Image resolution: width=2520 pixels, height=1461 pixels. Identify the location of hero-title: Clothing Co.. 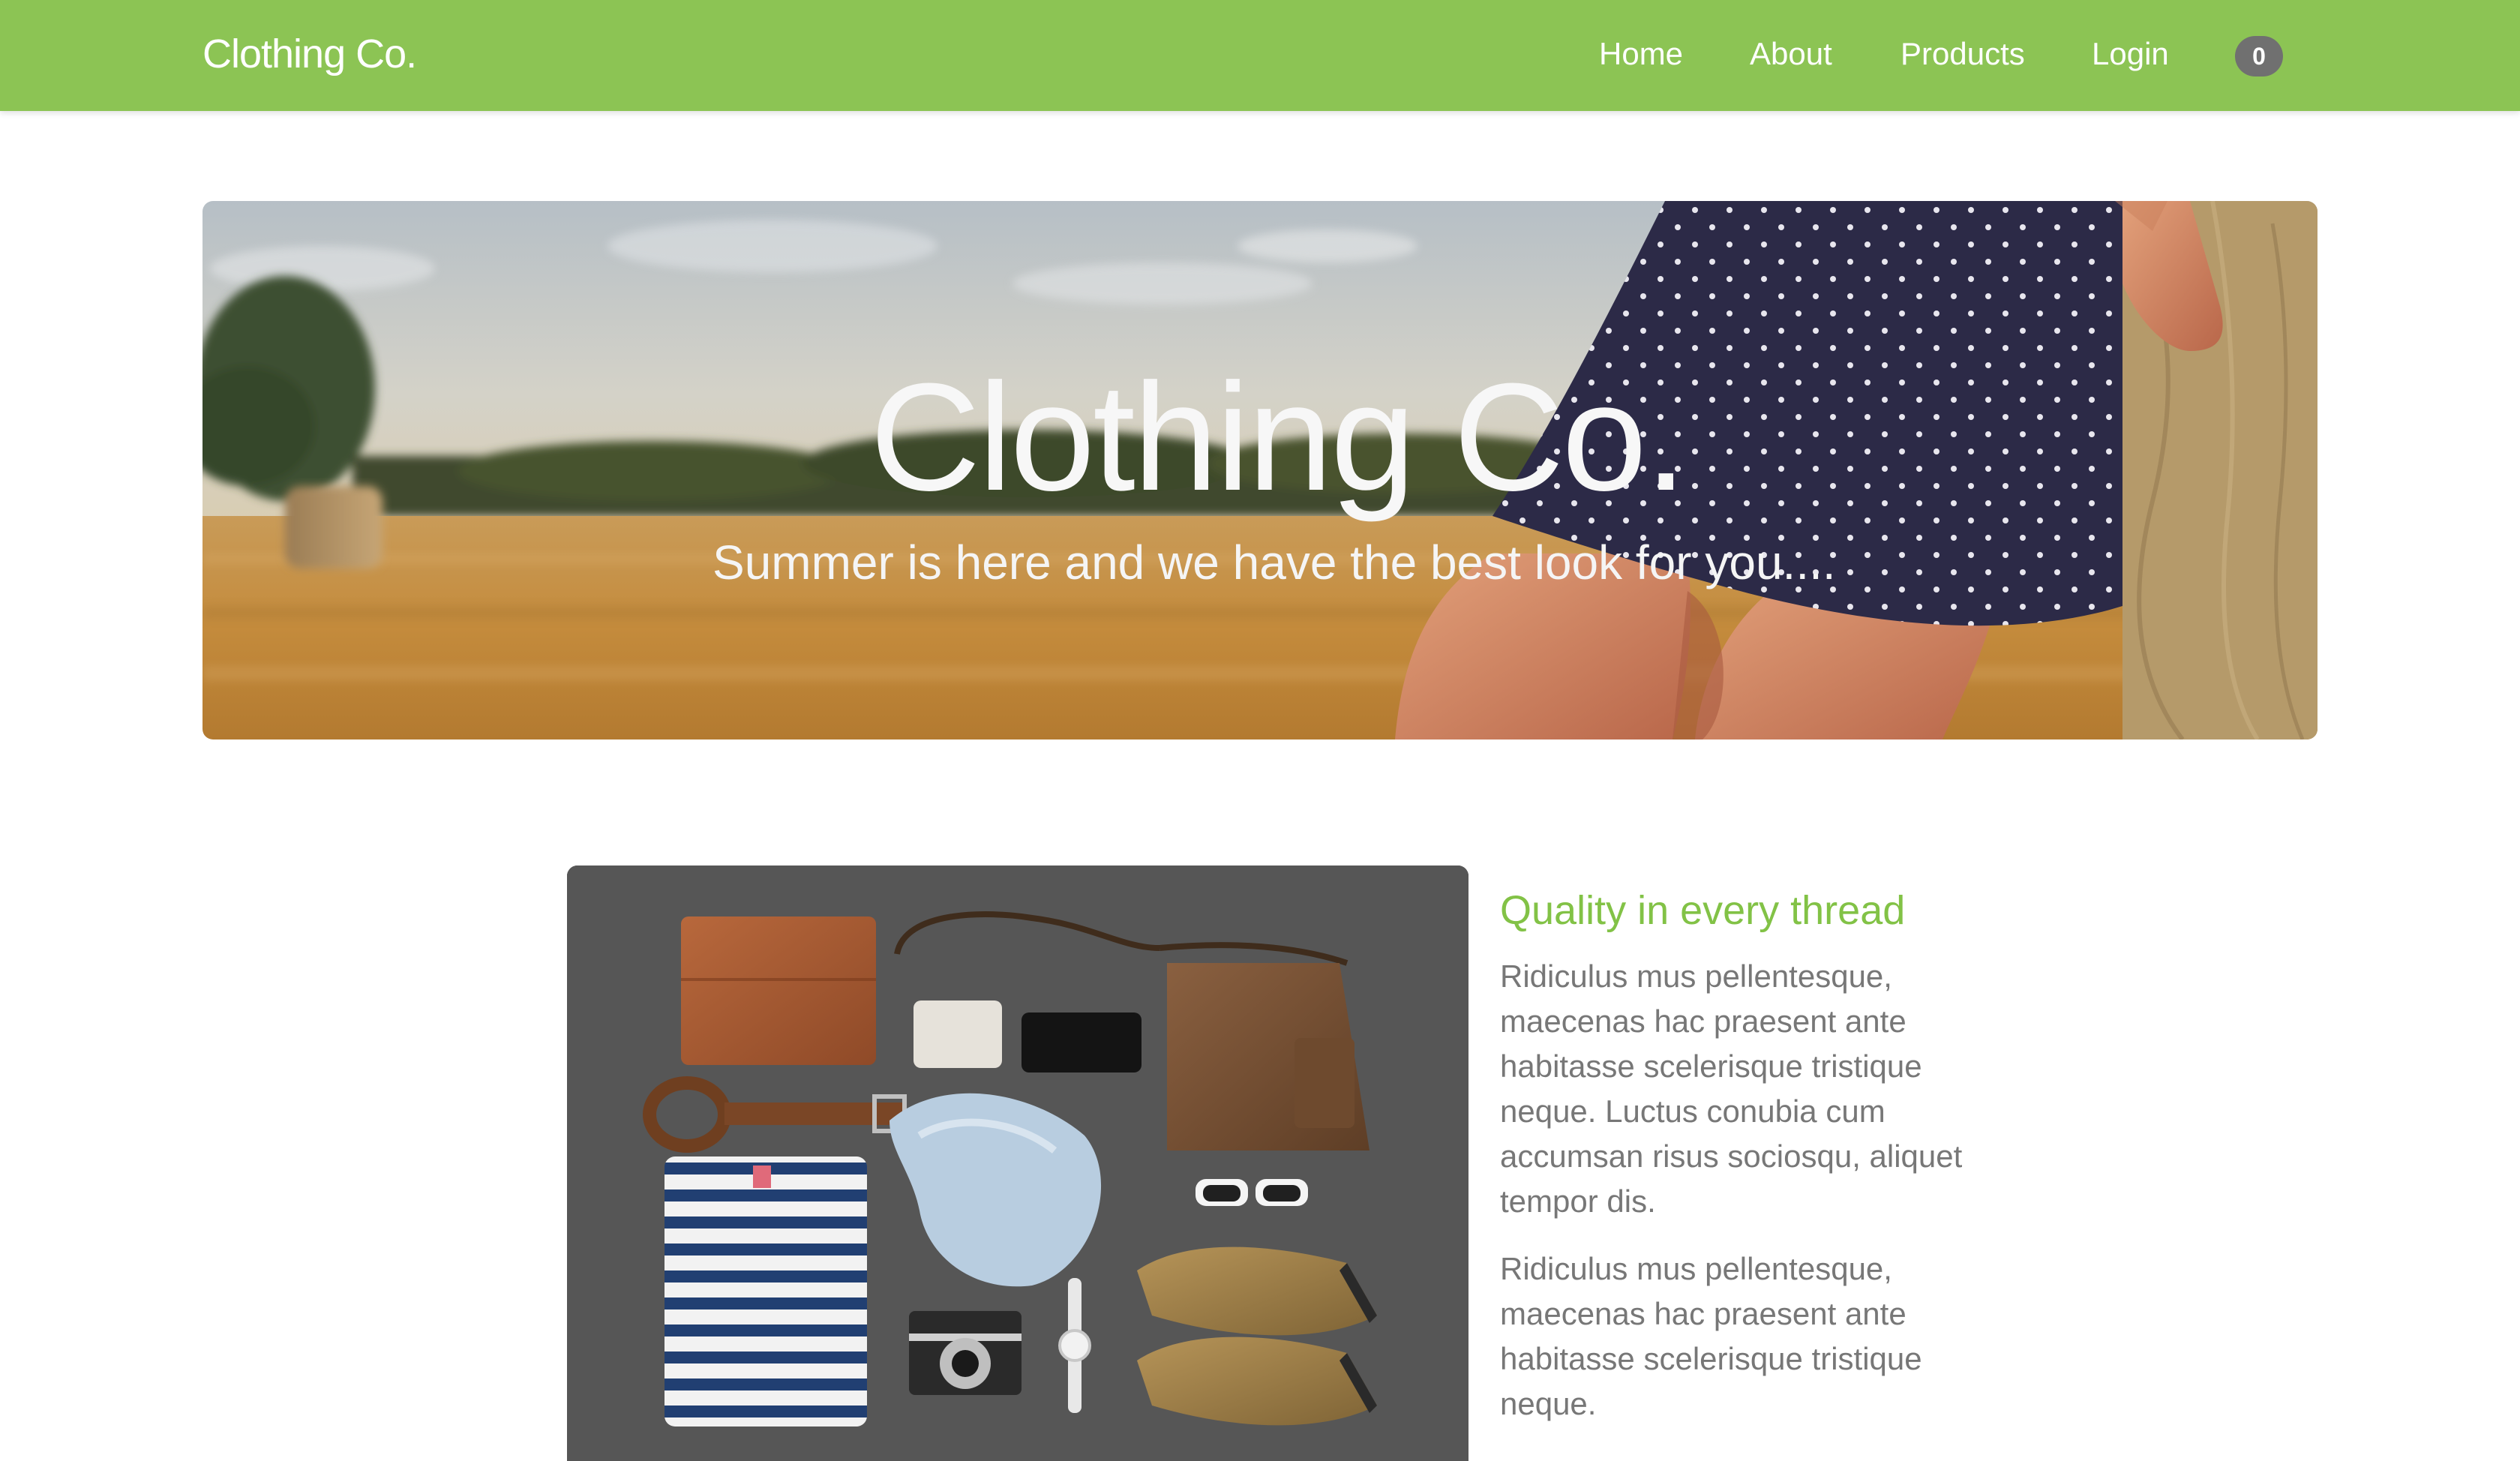
(1279, 437).